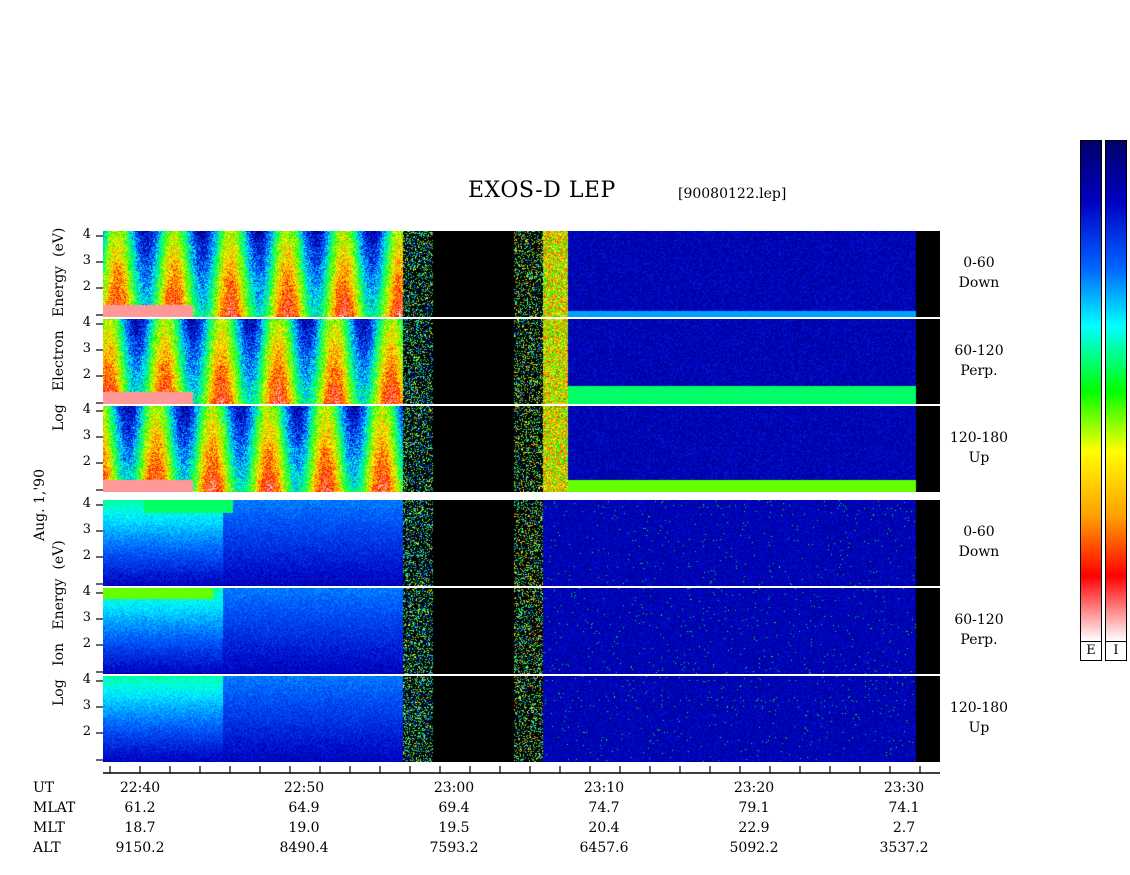  I want to click on electron-ylabel-word: Electron, so click(59, 360).